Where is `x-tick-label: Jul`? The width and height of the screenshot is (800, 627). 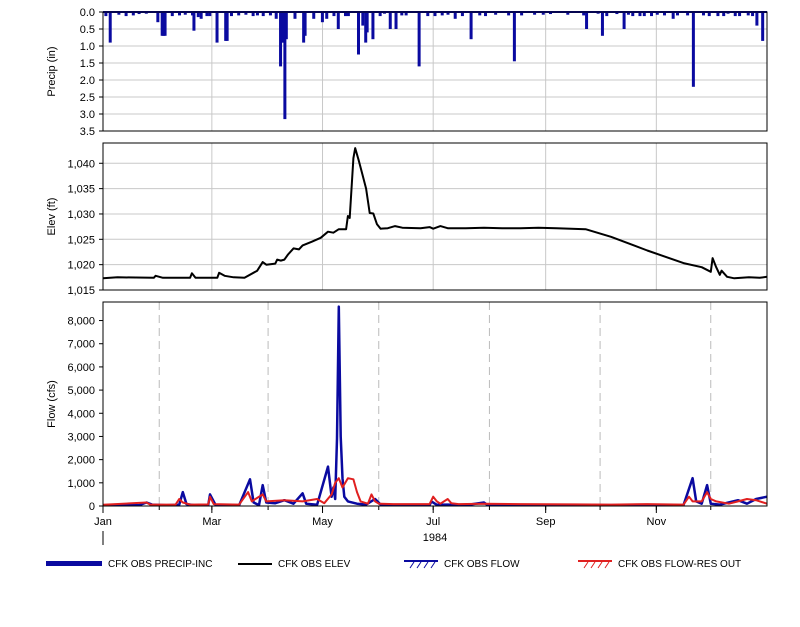
x-tick-label: Jul is located at coordinates (433, 522).